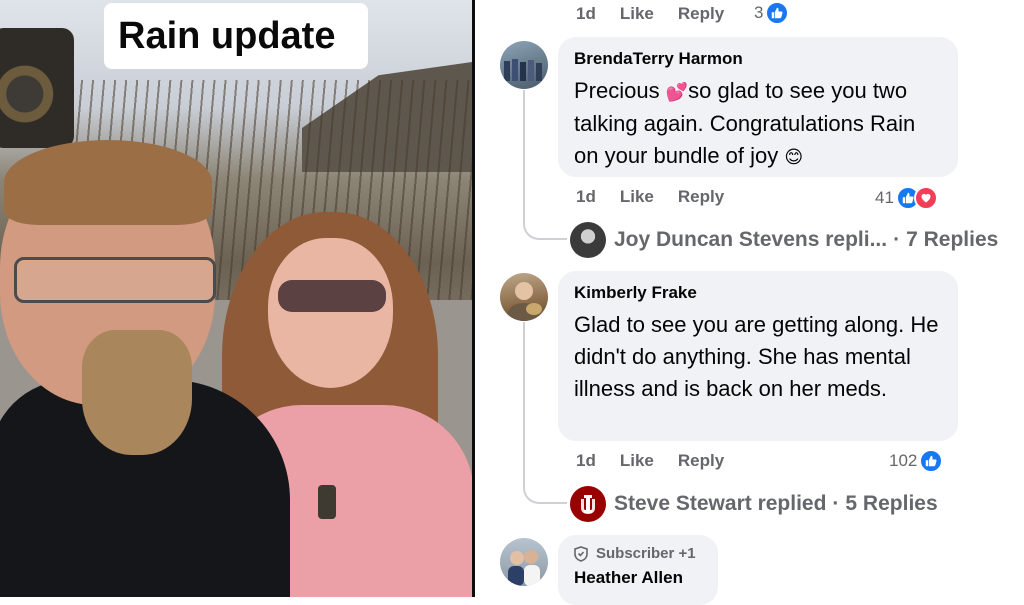 This screenshot has width=1024, height=605. What do you see at coordinates (108, 182) in the screenshot?
I see `man-hair` at bounding box center [108, 182].